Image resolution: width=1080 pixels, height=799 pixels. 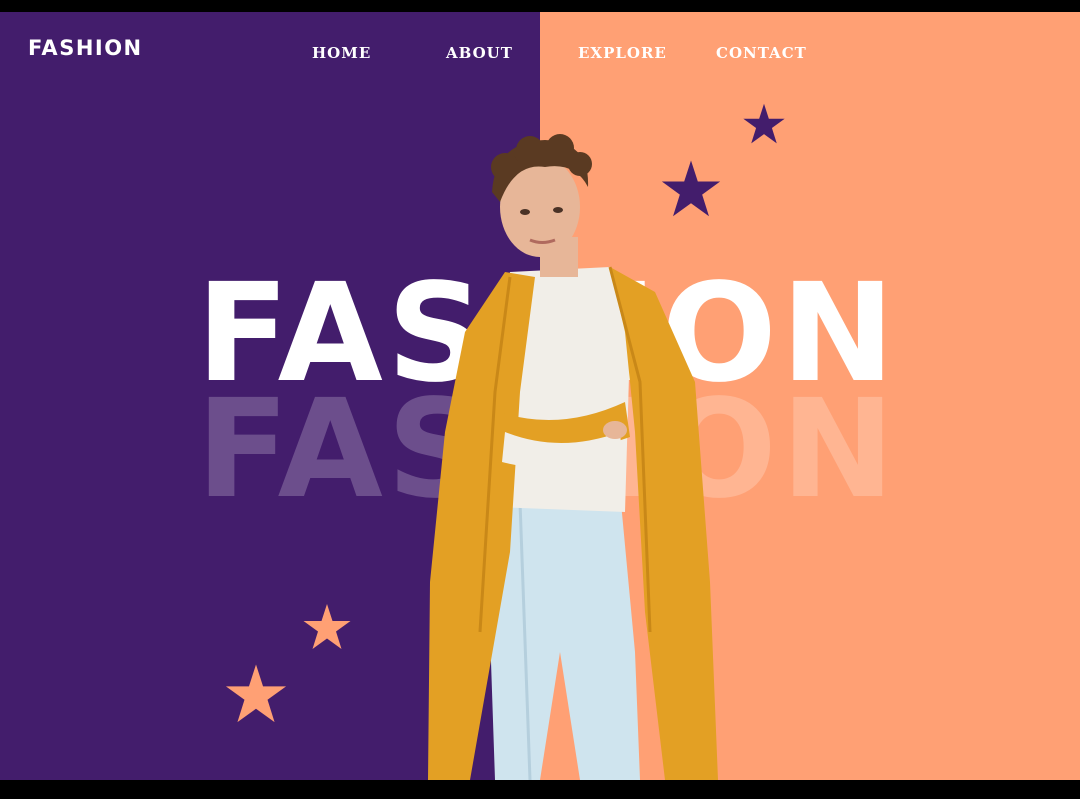 What do you see at coordinates (622, 53) in the screenshot?
I see `nav-explore: EXPLORE` at bounding box center [622, 53].